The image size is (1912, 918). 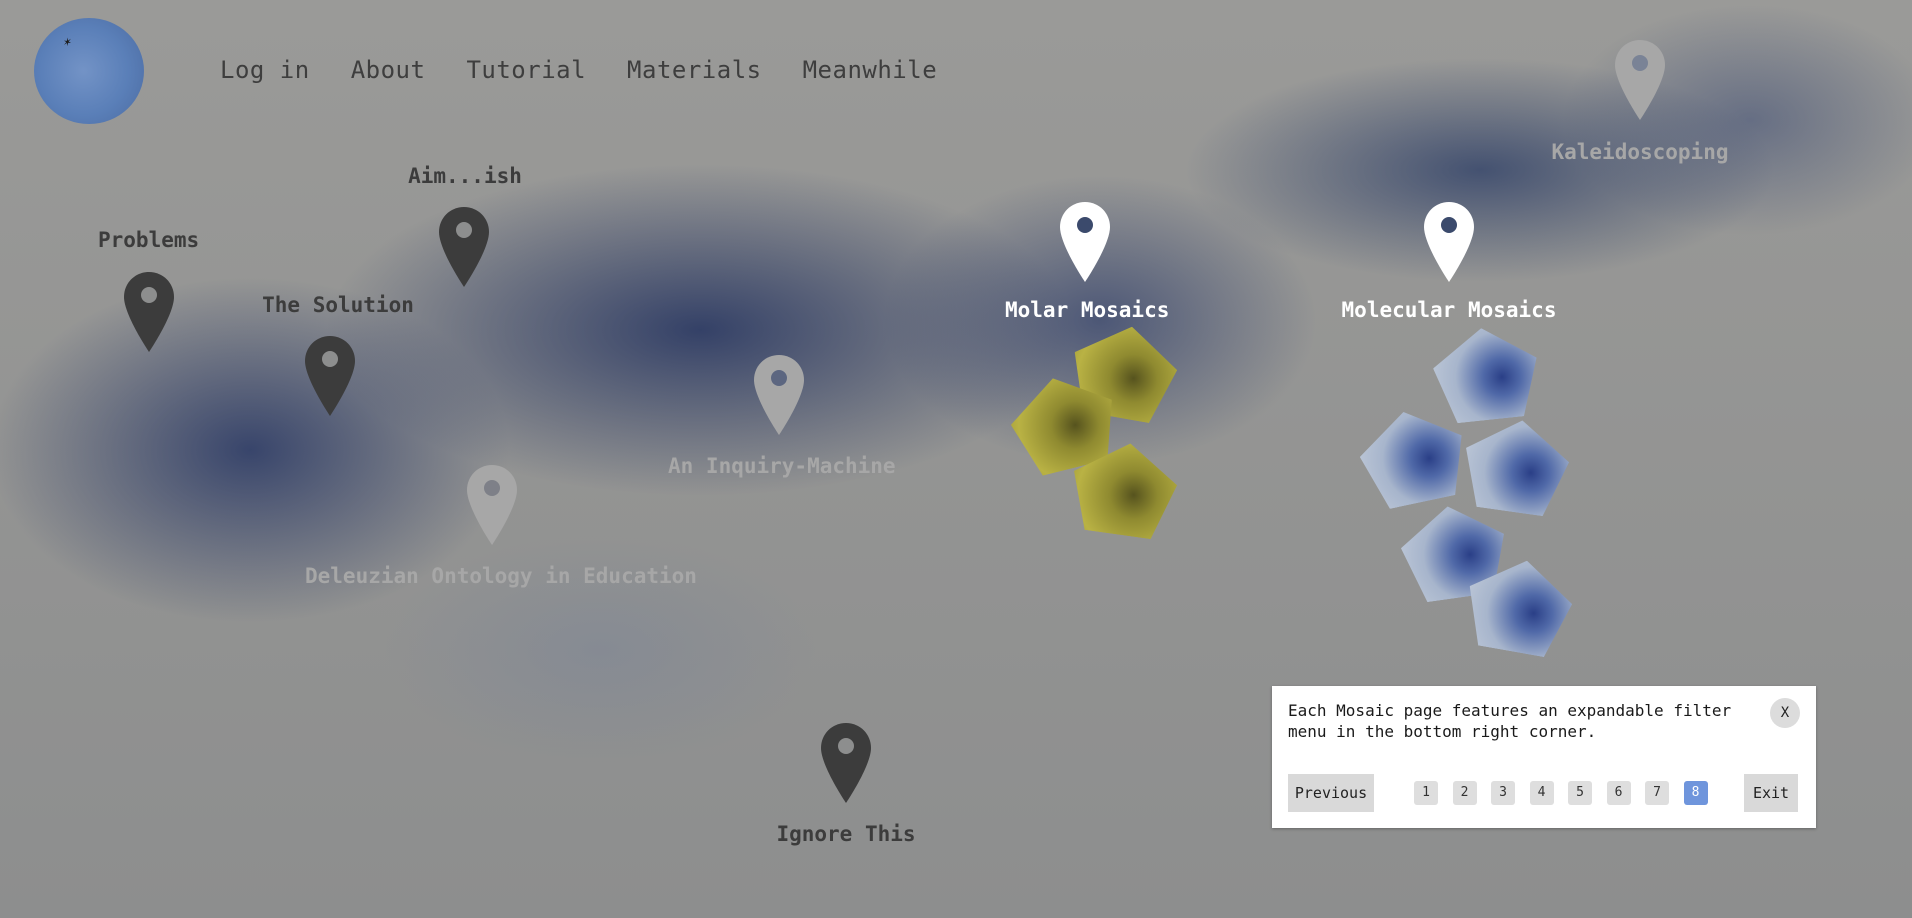 I want to click on marker-deleuzian: Deleuzian Ontology in Education, so click(x=501, y=576).